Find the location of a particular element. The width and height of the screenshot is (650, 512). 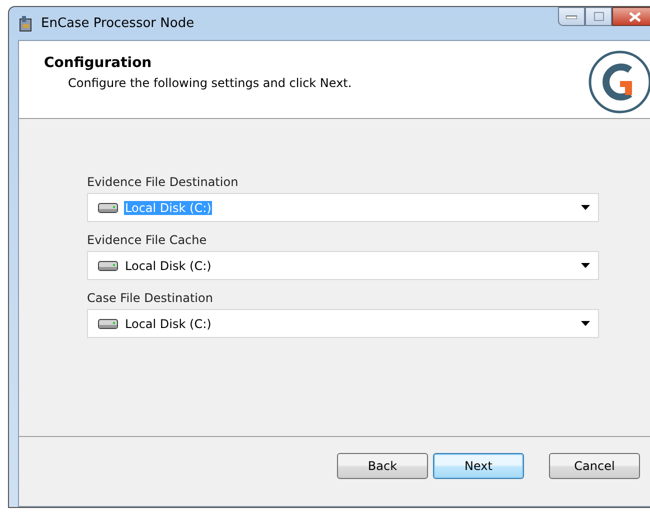

minimize-button is located at coordinates (571, 16).